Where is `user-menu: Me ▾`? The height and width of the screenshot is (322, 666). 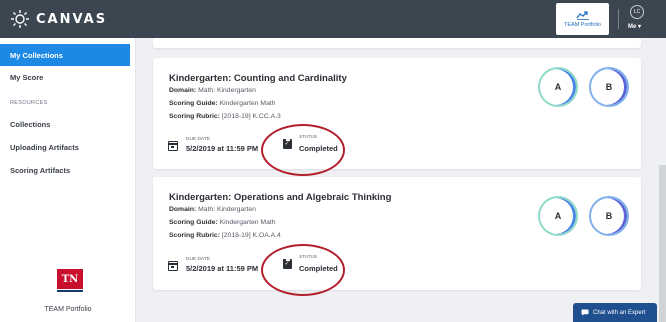 user-menu: Me ▾ is located at coordinates (634, 26).